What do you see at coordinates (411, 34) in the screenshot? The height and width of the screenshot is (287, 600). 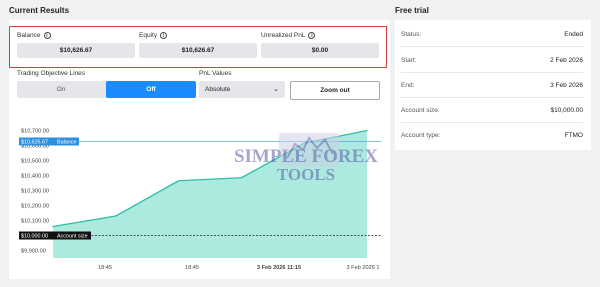 I see `status-label: Status:` at bounding box center [411, 34].